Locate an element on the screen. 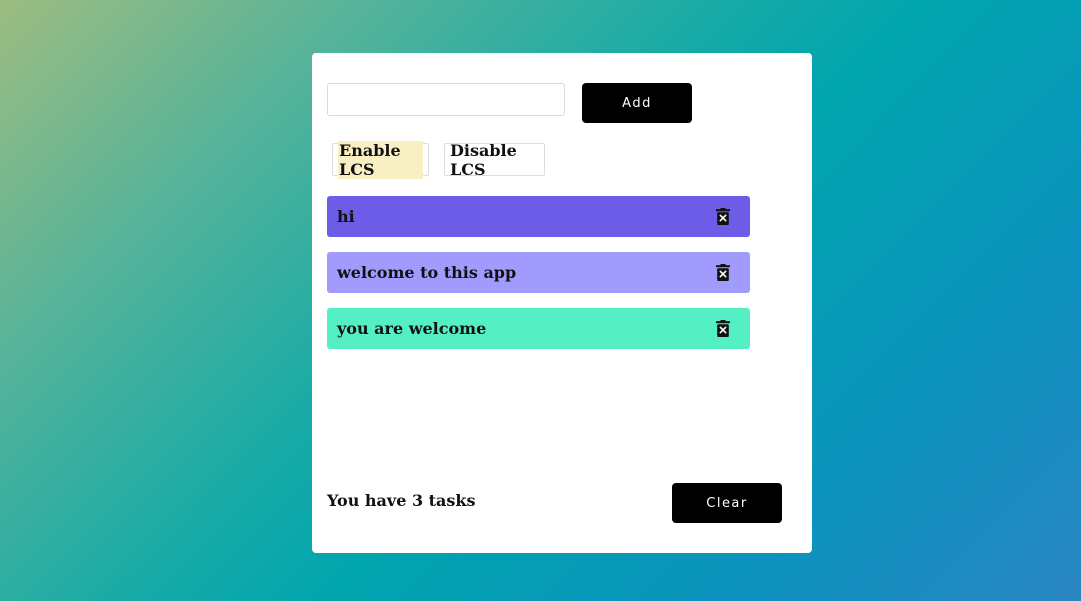 This screenshot has width=1081, height=601. enable-lcs-button: Enable LCS is located at coordinates (380, 159).